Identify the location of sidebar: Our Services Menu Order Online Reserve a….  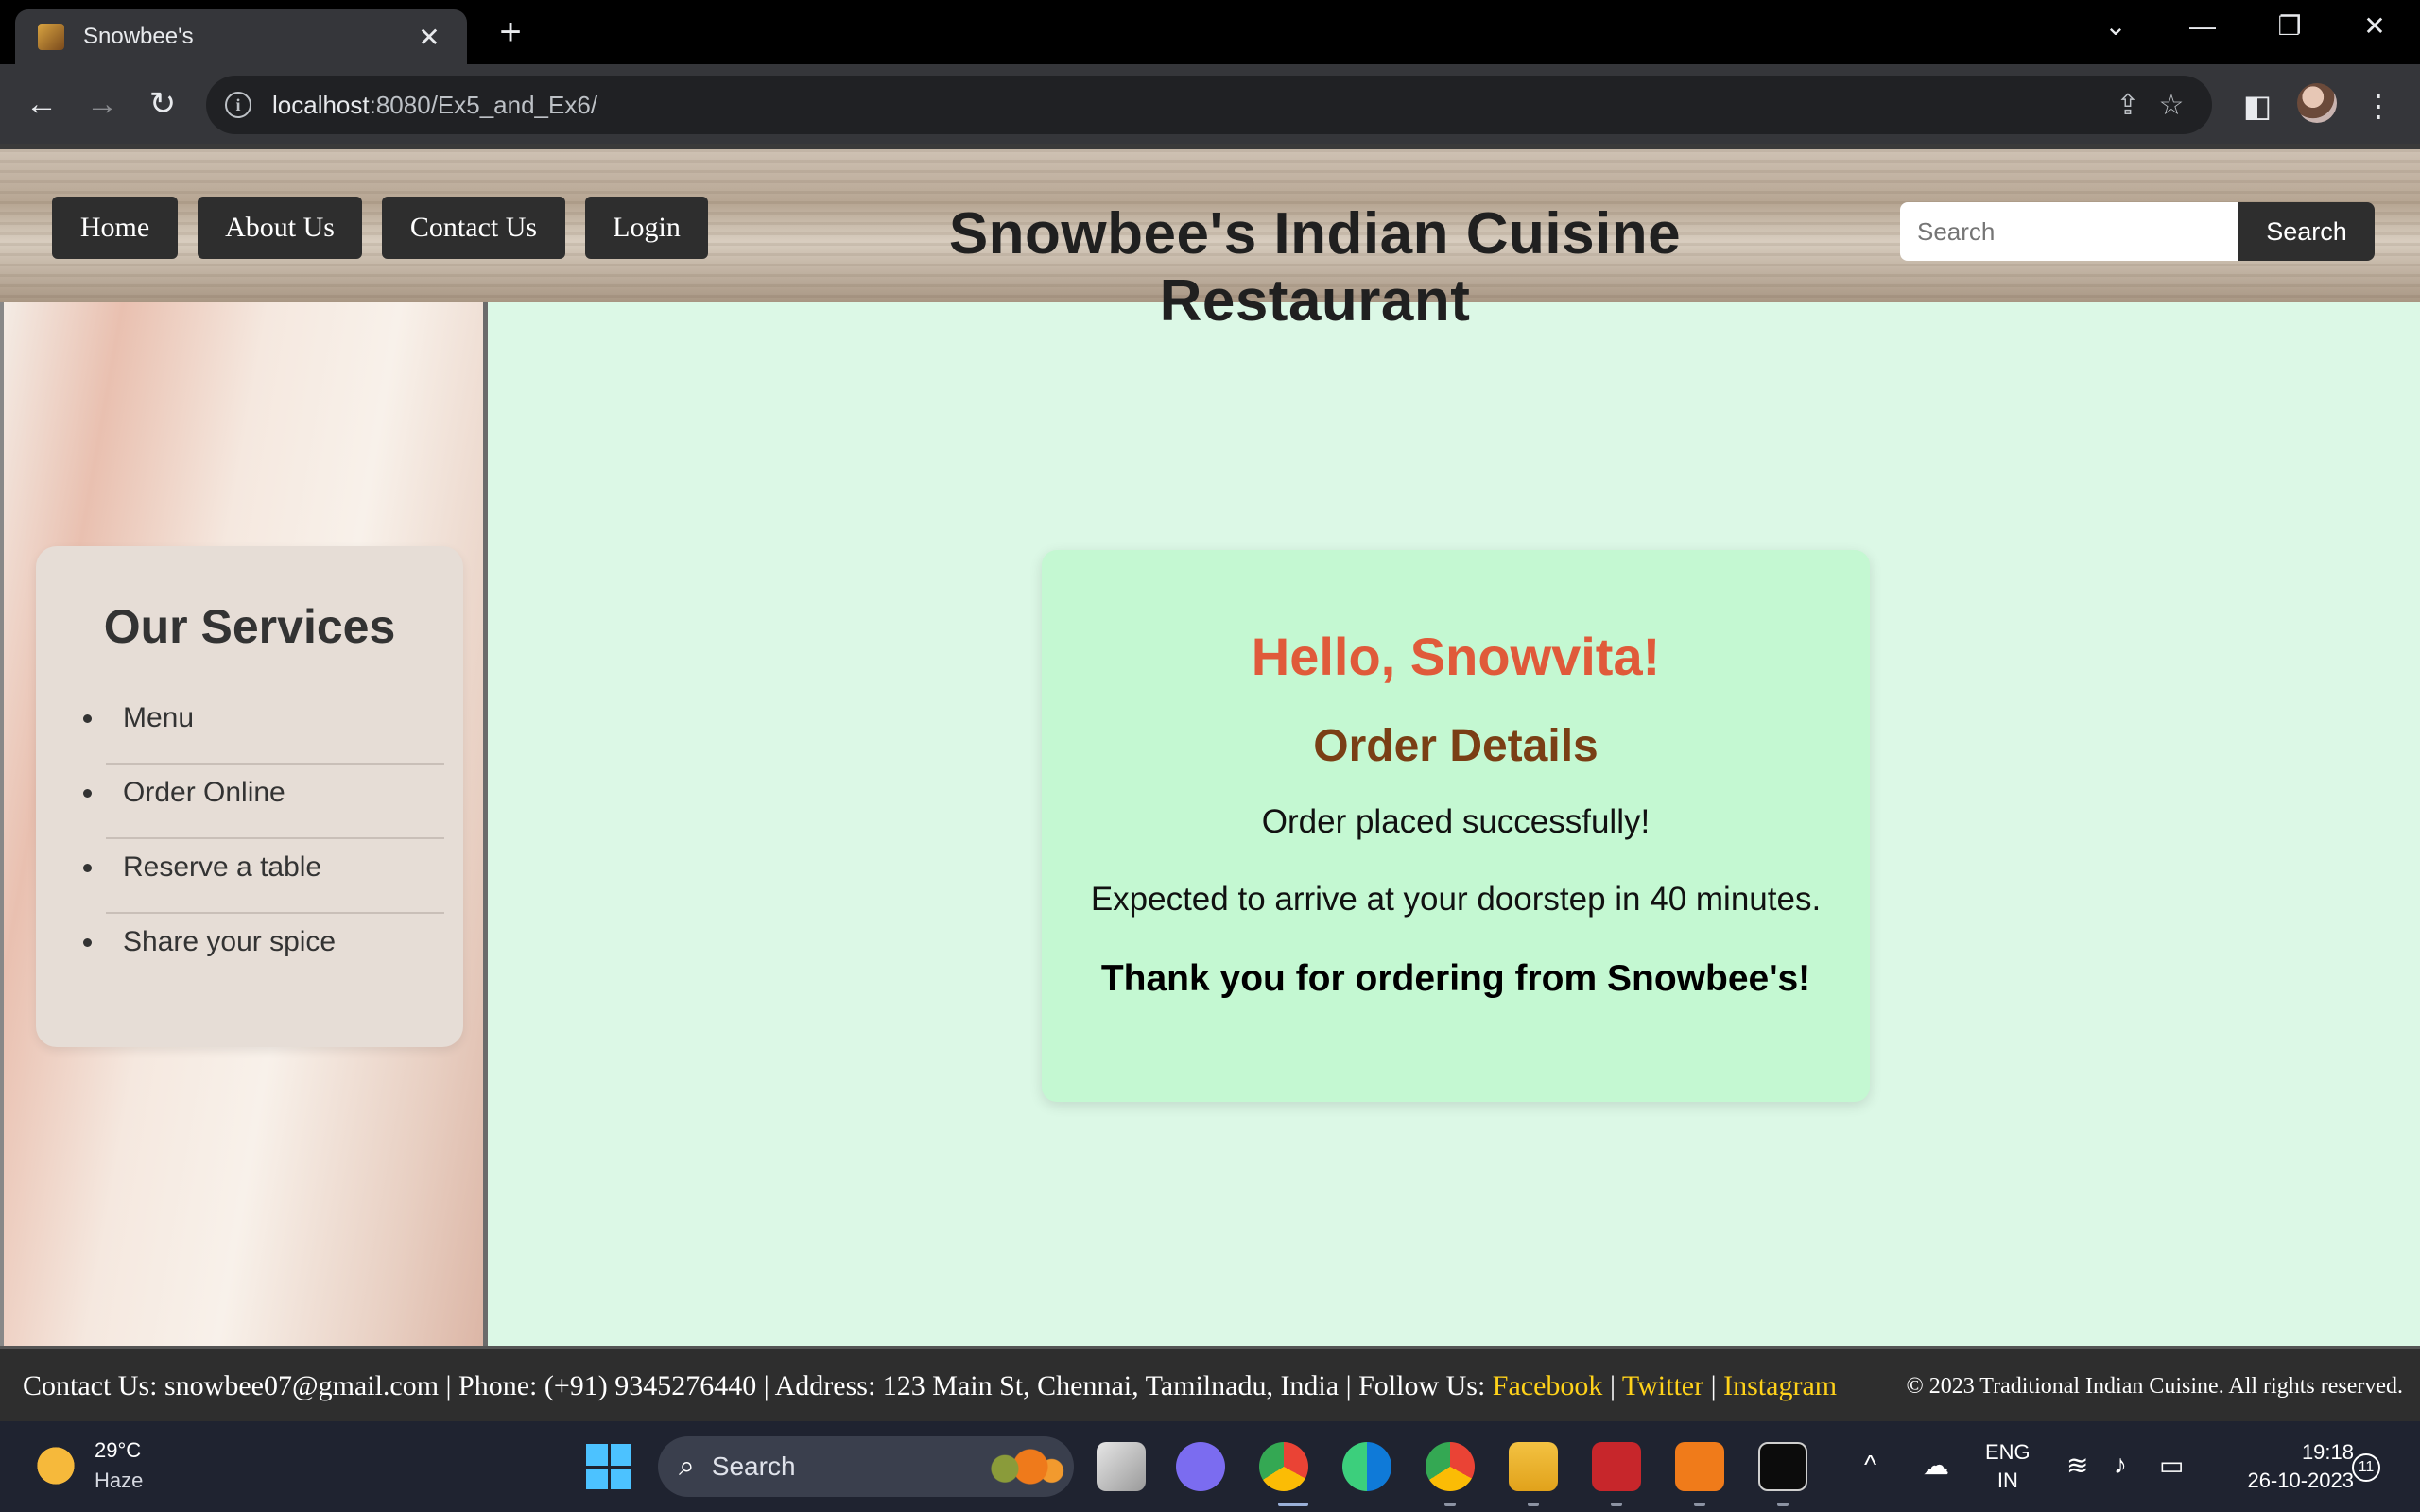
(244, 824).